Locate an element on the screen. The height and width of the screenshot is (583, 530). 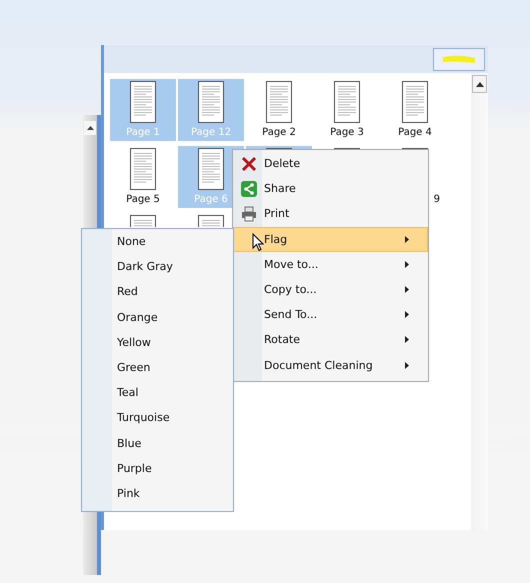
share-icon is located at coordinates (249, 188).